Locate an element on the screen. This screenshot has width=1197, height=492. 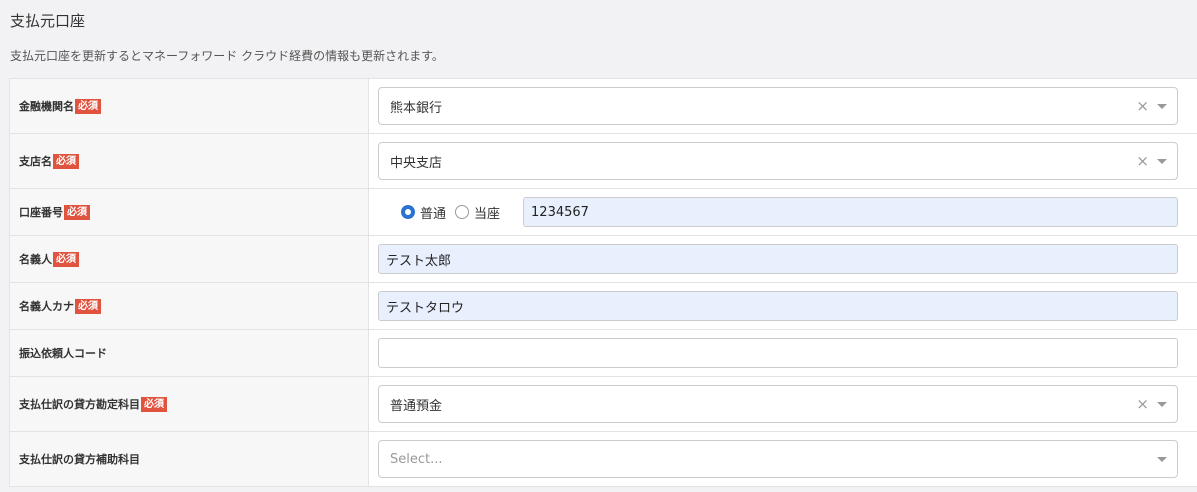
label-cell: 振込依頼人コード is located at coordinates (189, 353).